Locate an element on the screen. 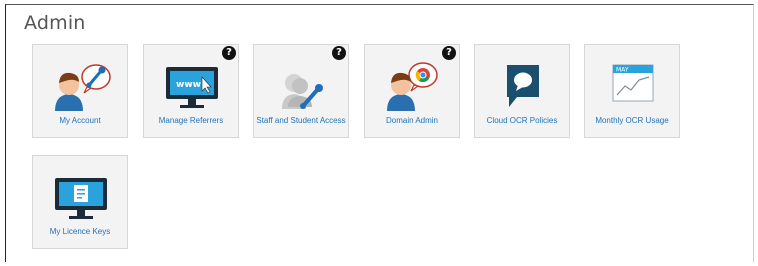  tile-monthly-ocr-usage: MAY Monthly OCR Usage is located at coordinates (632, 91).